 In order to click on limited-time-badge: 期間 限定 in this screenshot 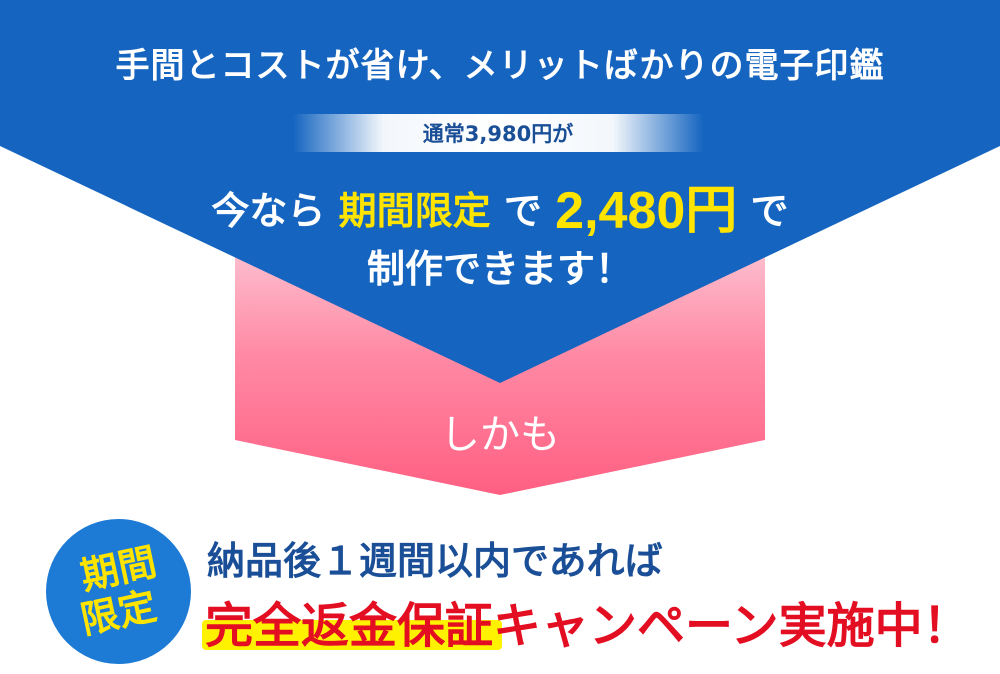, I will do `click(118, 591)`.